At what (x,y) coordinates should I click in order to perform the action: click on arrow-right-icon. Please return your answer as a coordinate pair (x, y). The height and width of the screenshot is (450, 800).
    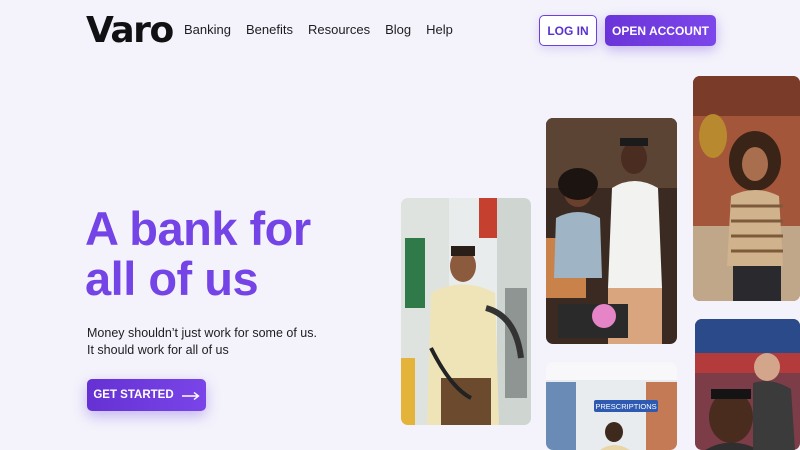
    Looking at the image, I should click on (190, 396).